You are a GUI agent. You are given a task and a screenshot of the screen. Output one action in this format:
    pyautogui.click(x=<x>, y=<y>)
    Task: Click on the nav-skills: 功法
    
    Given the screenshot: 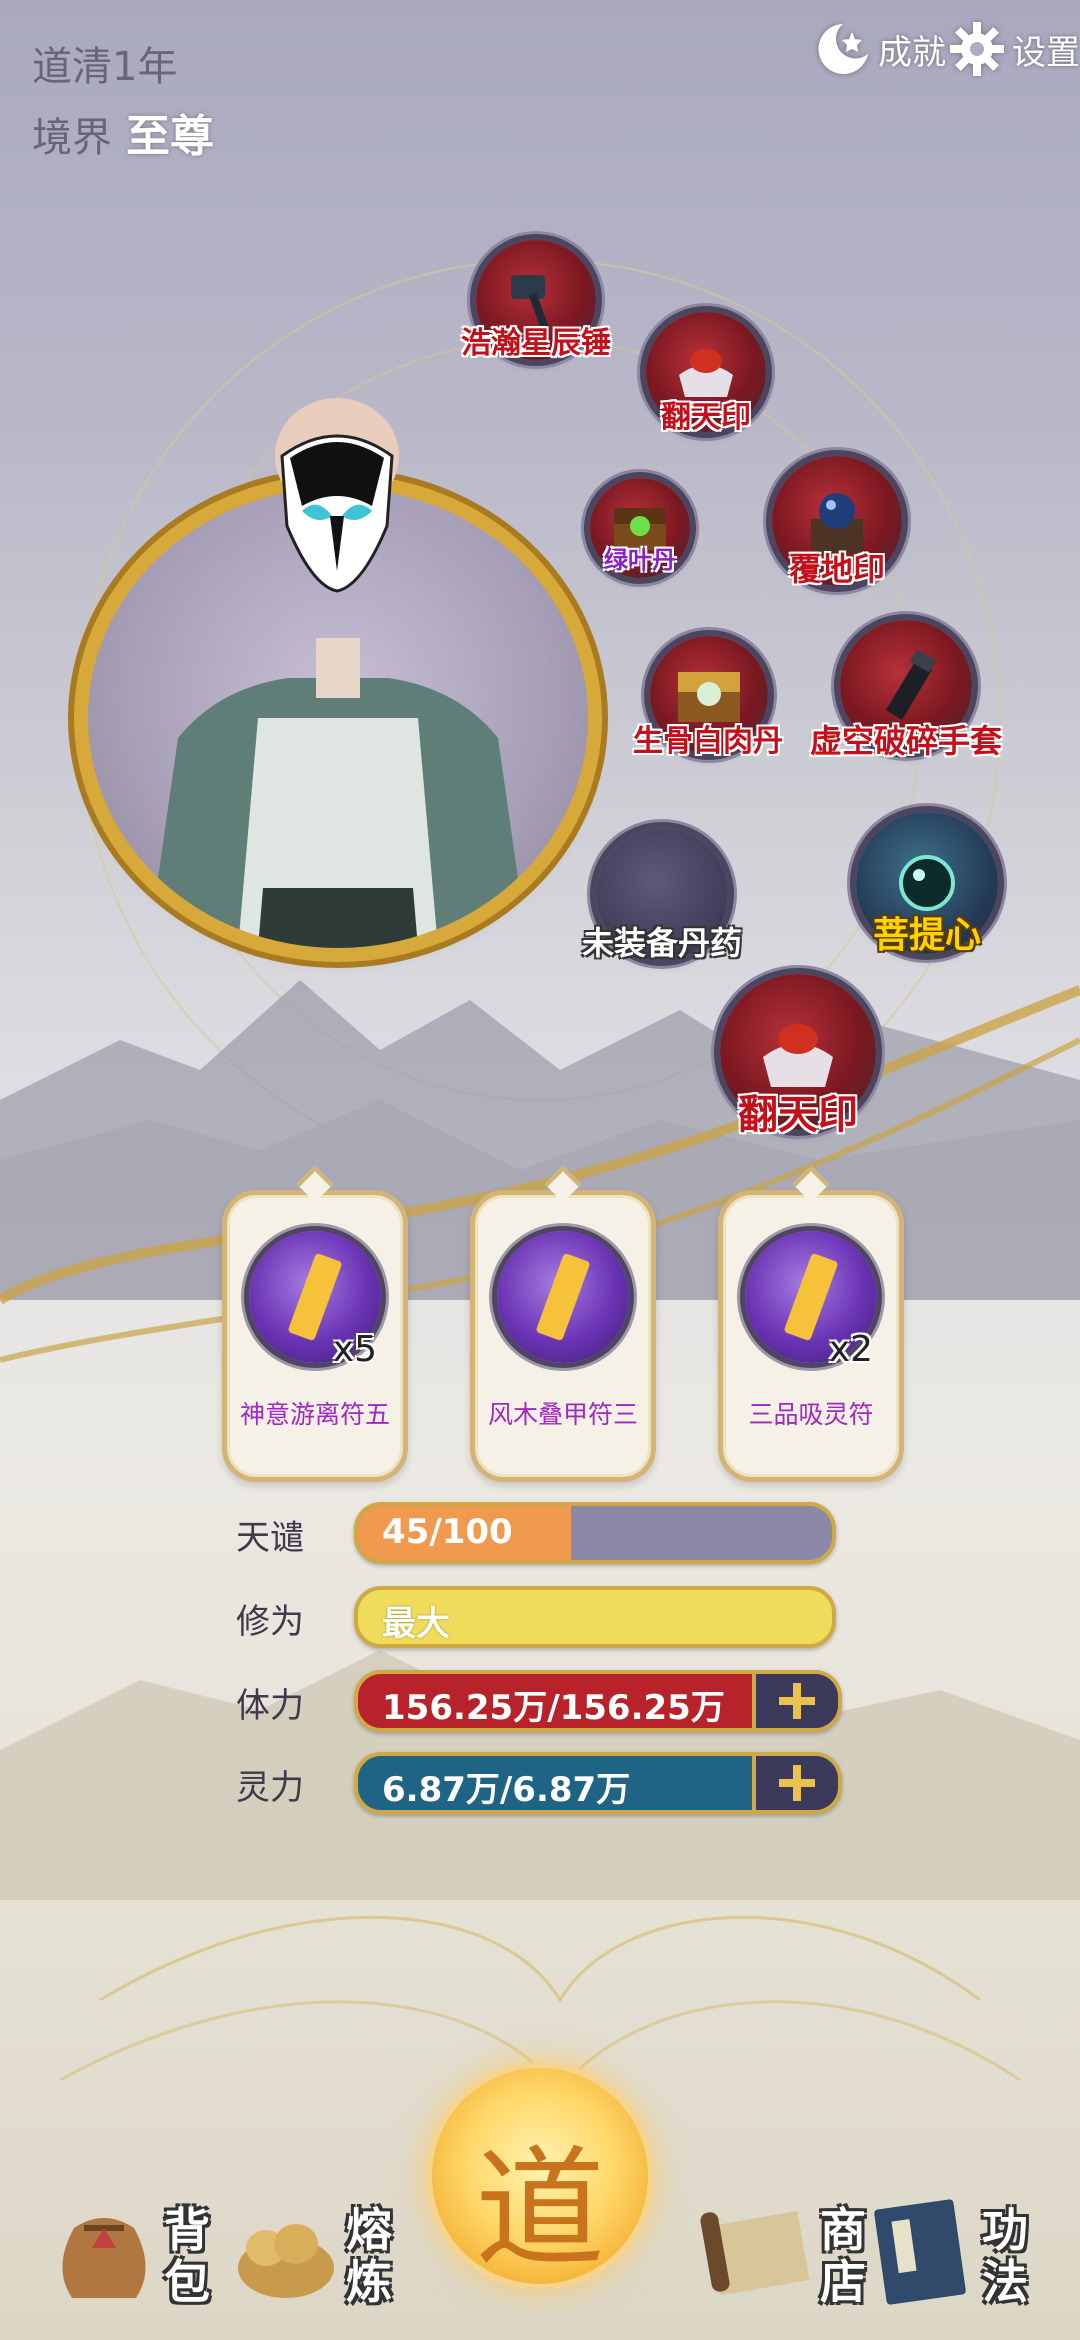 What is the action you would take?
    pyautogui.click(x=948, y=2248)
    